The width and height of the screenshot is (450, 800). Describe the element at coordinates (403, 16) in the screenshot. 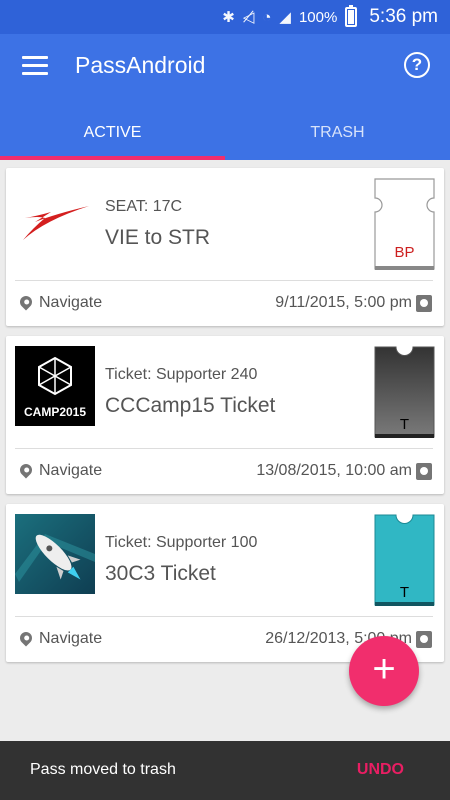

I see `clock: 5:36 pm` at that location.